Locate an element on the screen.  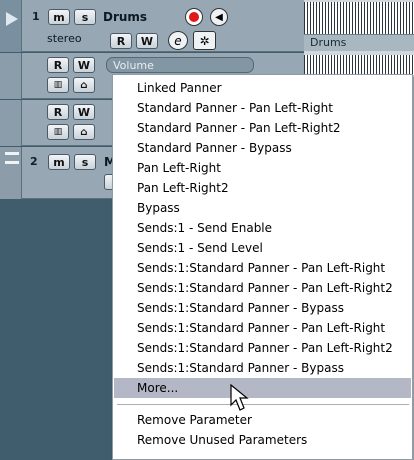
menu-item: Sends:1 - Send Enable is located at coordinates (262, 228).